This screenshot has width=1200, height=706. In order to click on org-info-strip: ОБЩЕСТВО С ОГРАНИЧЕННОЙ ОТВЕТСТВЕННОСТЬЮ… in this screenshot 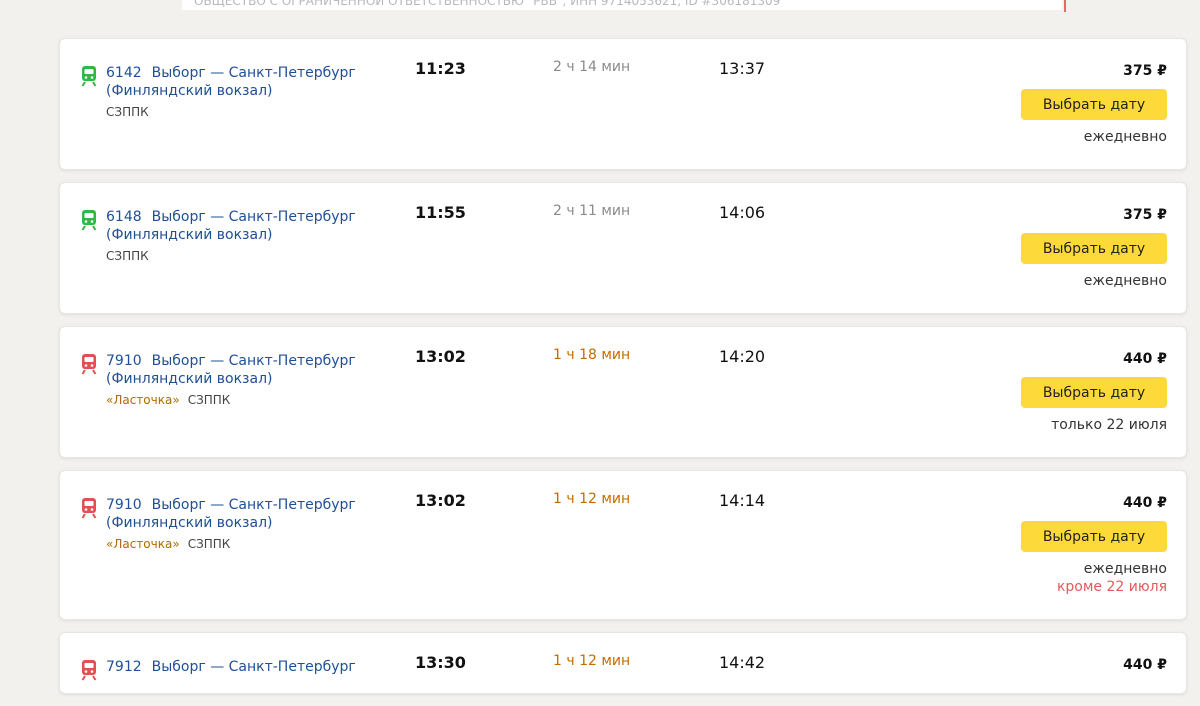, I will do `click(622, 5)`.